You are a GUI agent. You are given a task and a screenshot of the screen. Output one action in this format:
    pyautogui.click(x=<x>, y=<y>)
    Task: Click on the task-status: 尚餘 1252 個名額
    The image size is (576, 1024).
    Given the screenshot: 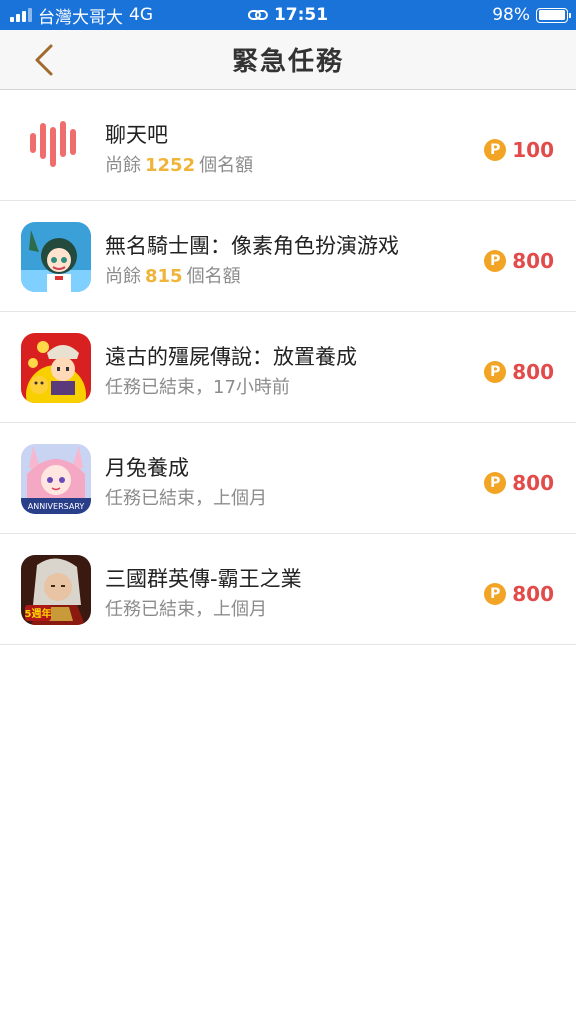 What is the action you would take?
    pyautogui.click(x=179, y=164)
    